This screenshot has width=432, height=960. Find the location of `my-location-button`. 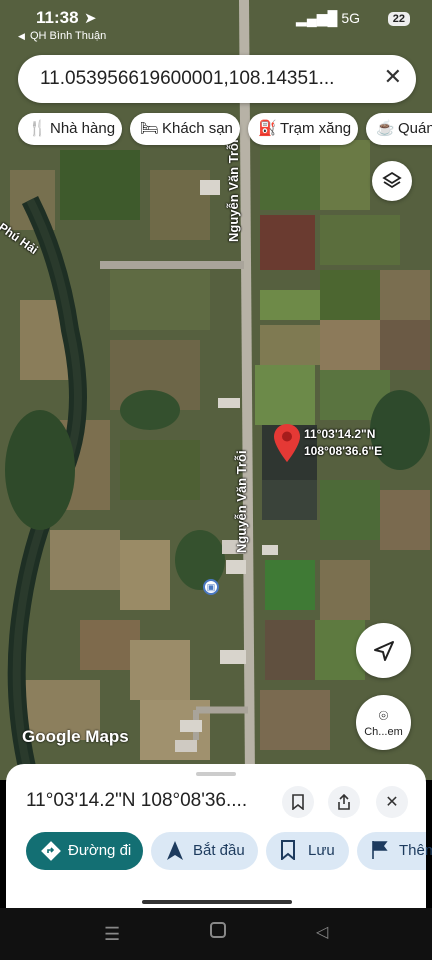

my-location-button is located at coordinates (383, 650).